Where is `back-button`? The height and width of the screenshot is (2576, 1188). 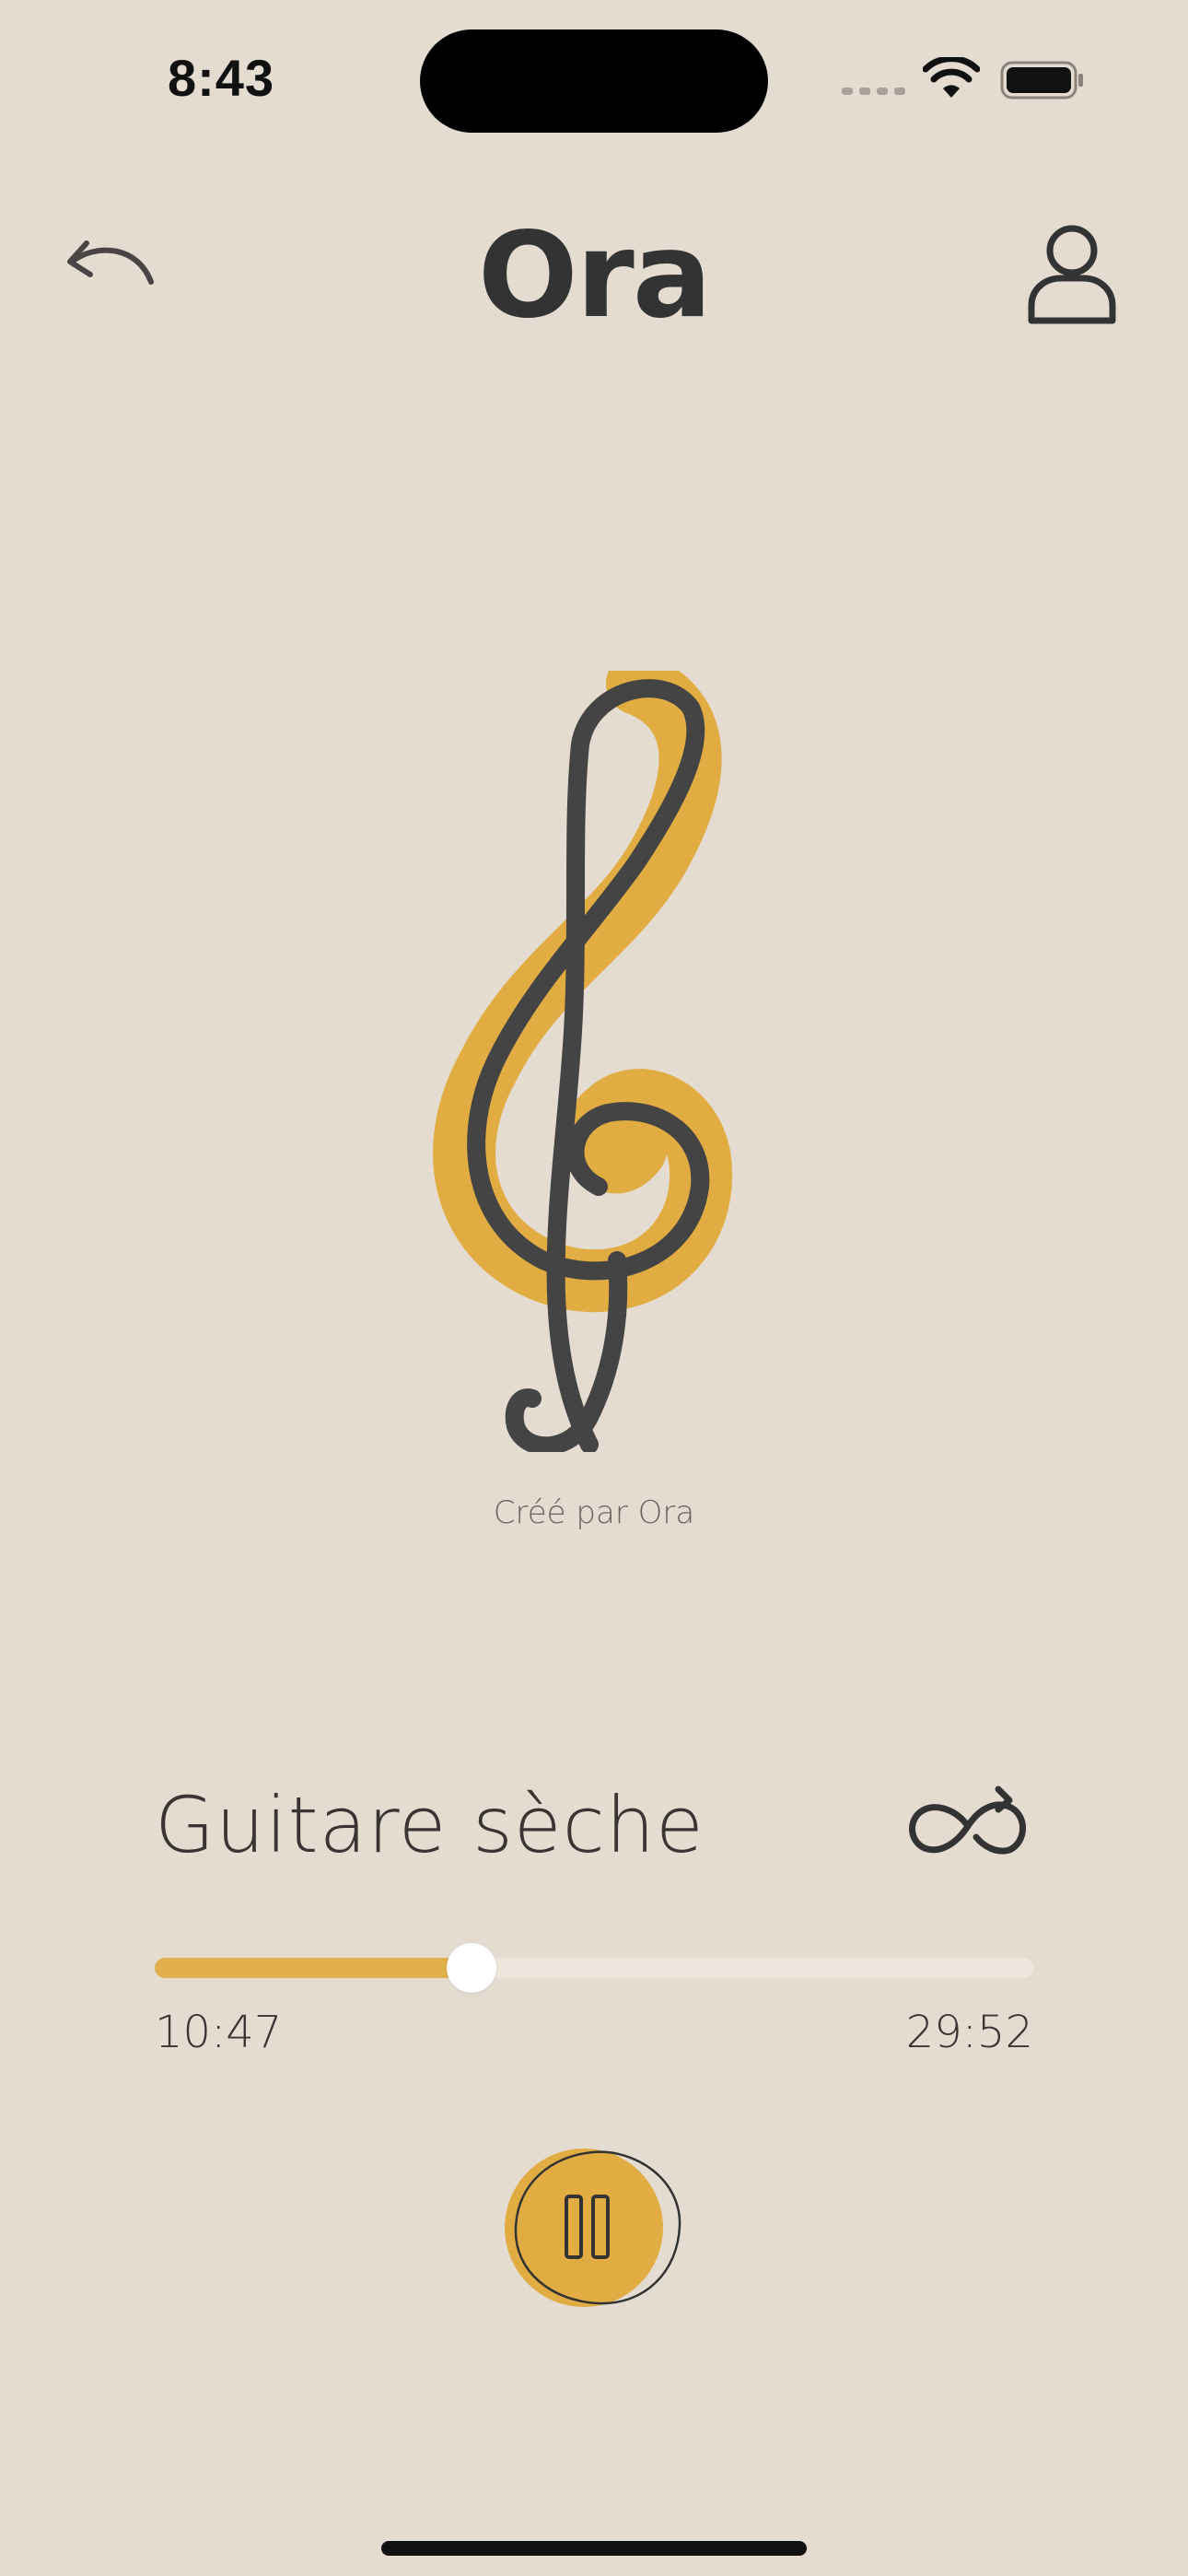
back-button is located at coordinates (112, 269).